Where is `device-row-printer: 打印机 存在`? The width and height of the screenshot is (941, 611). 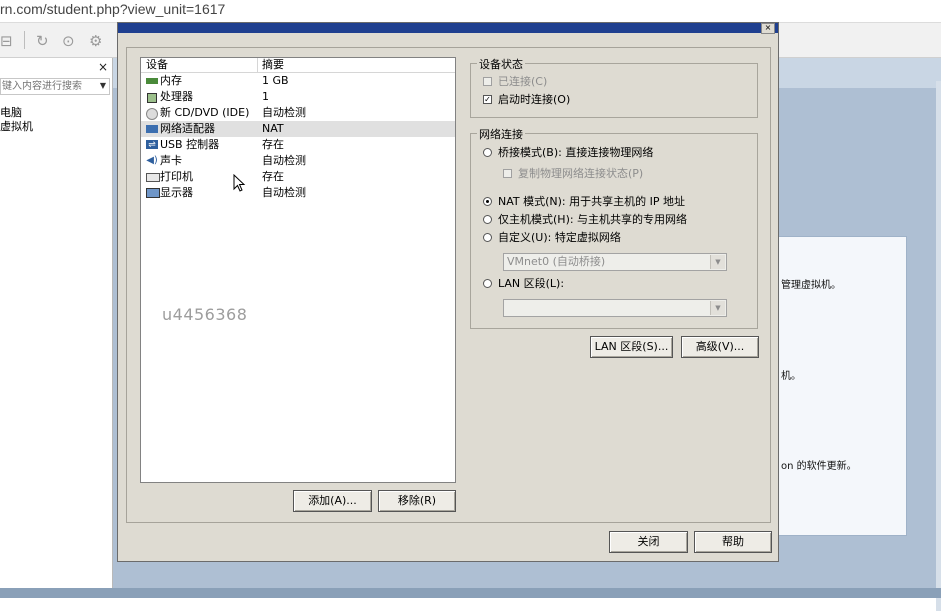
device-row-printer: 打印机 存在 is located at coordinates (298, 177).